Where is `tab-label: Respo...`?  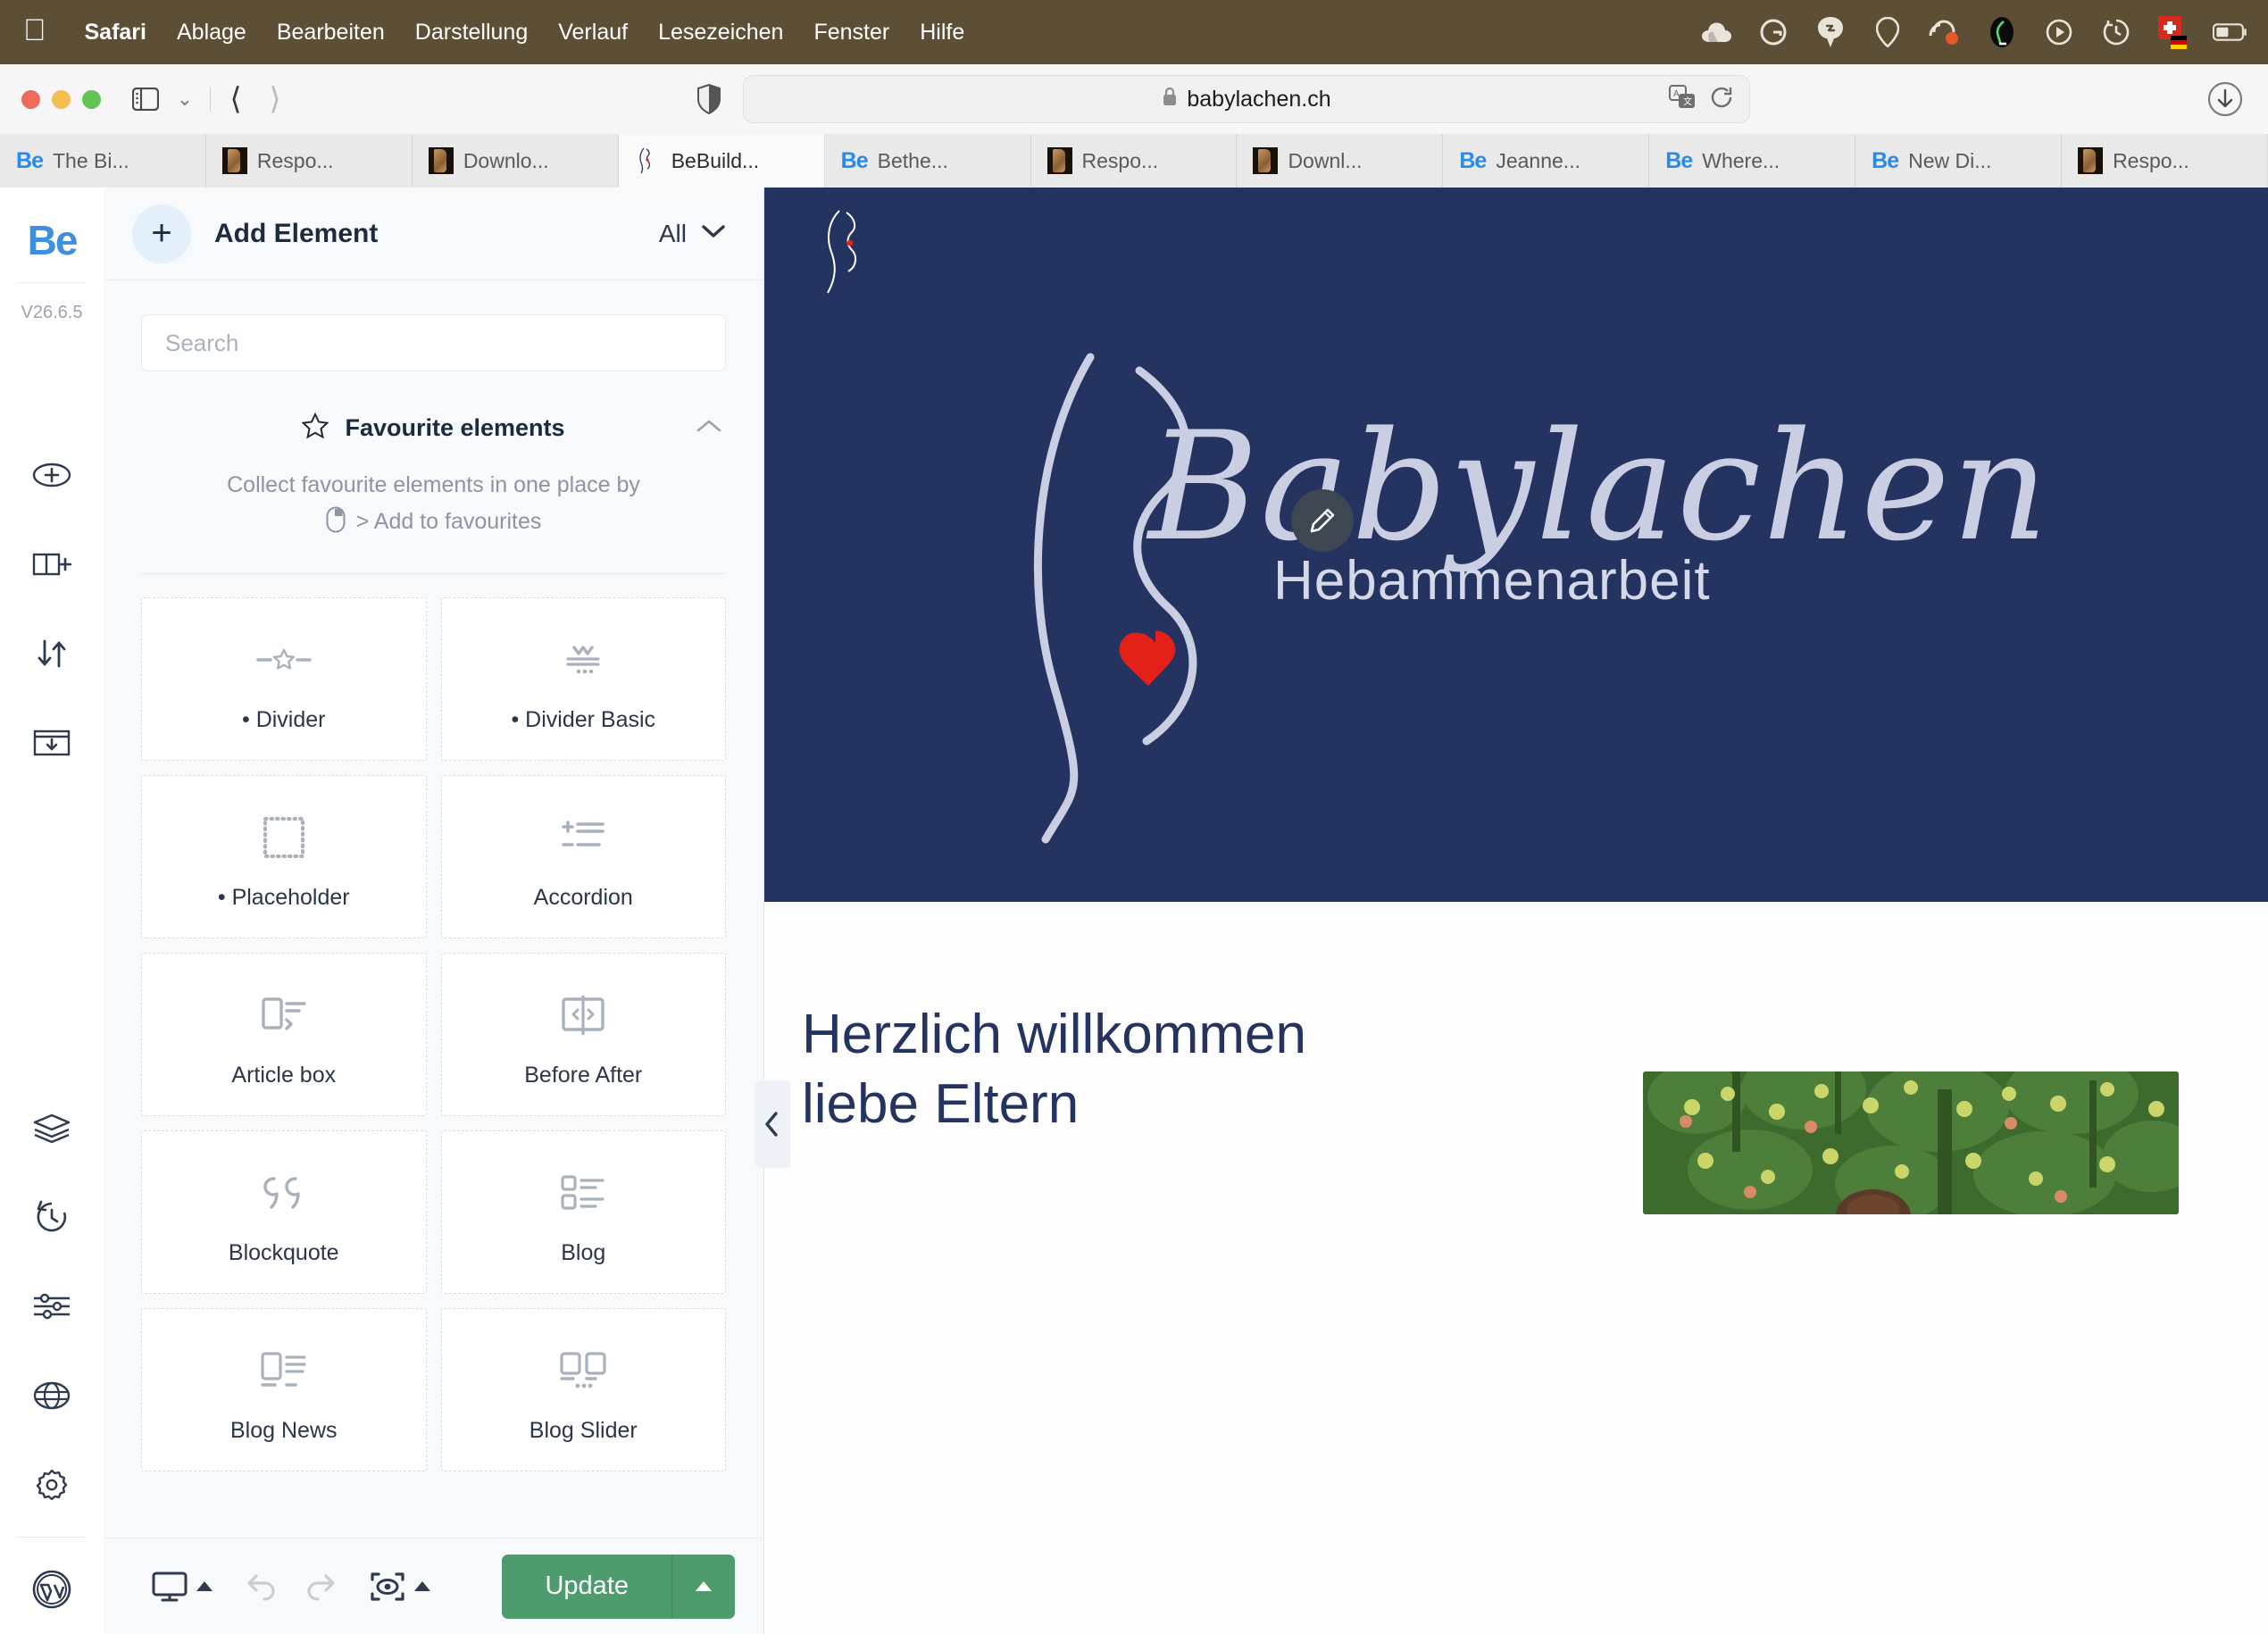
tab-label: Respo... is located at coordinates (1120, 160).